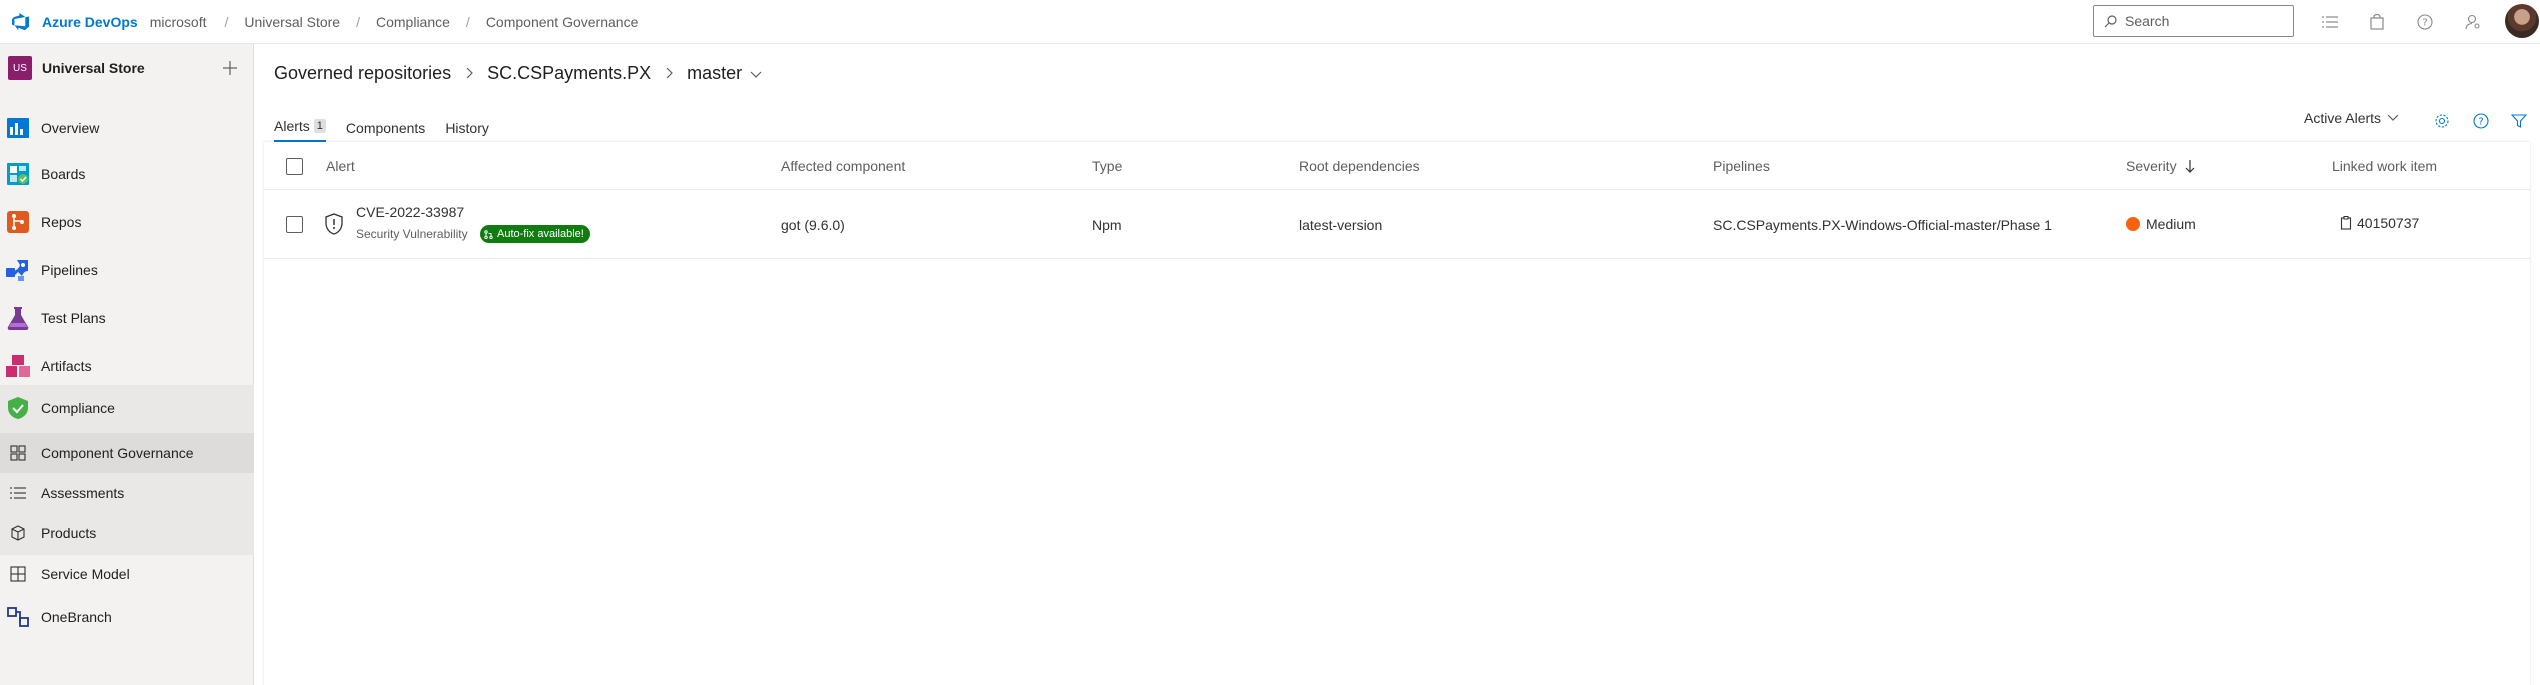 This screenshot has width=2540, height=685. I want to click on project-name: Universal Store, so click(93, 68).